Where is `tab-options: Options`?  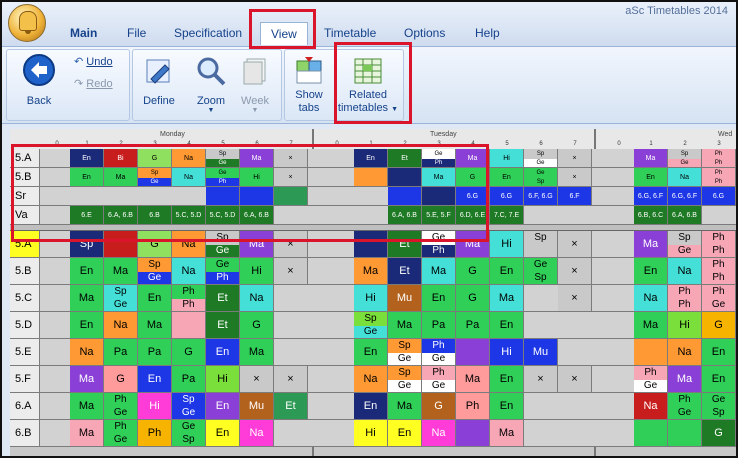
tab-options: Options is located at coordinates (424, 33).